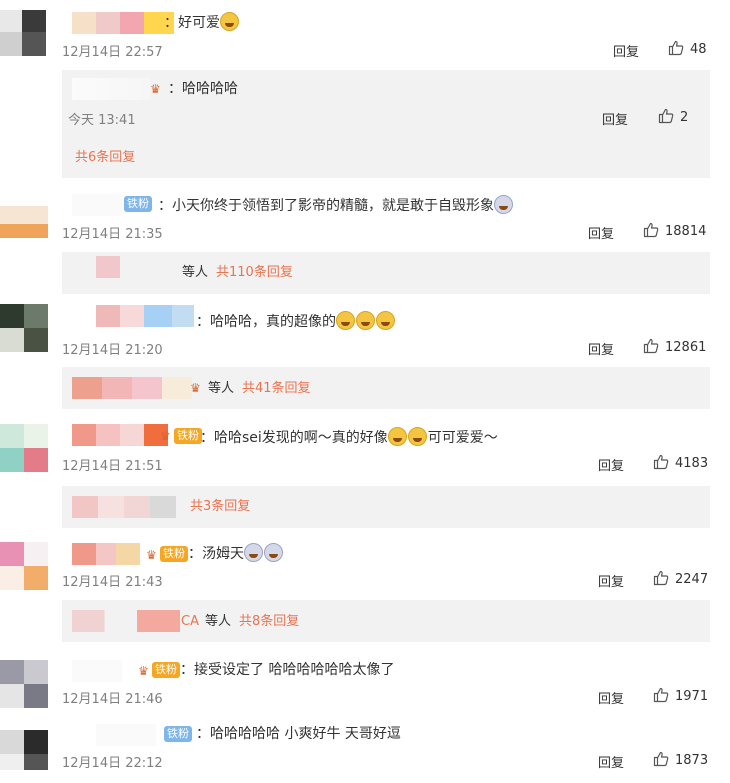 The height and width of the screenshot is (783, 730). I want to click on comment-text: ：哈哈sei发现的啊～真的好像 可可爱爱～, so click(349, 437).